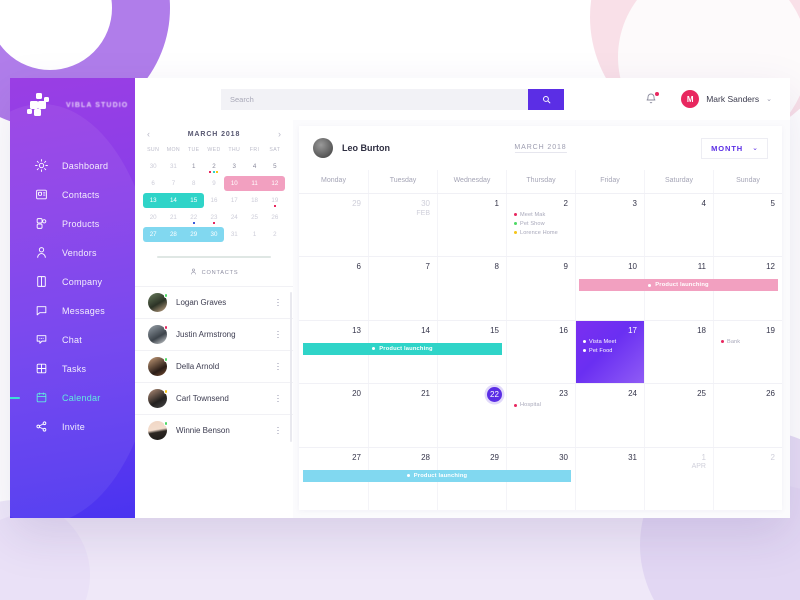  I want to click on calendar-event: Meet Mak, so click(541, 215).